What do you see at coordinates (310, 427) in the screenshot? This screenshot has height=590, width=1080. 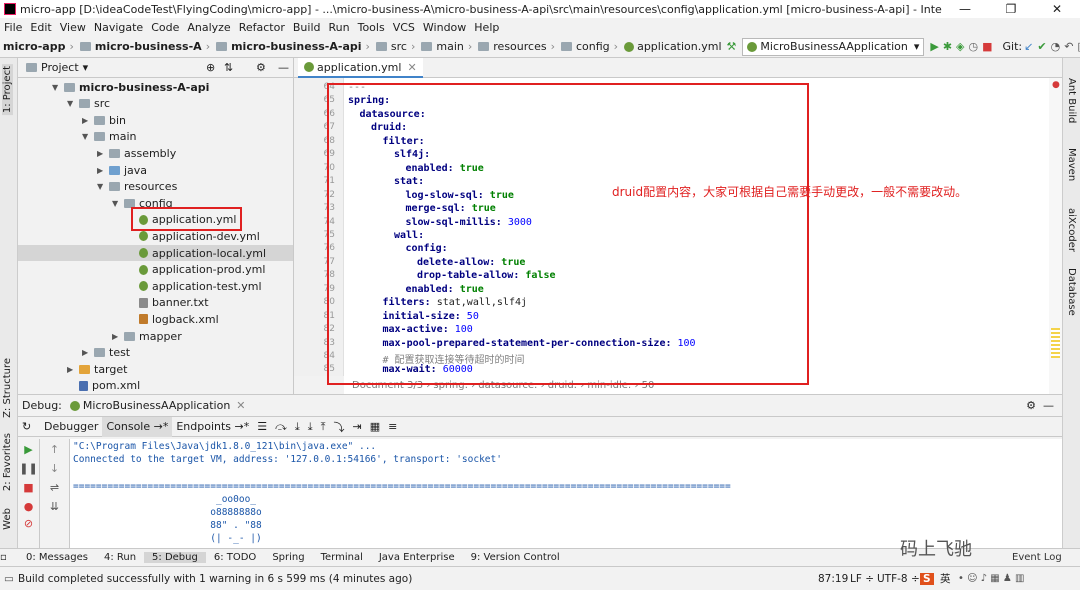 I see `force-step-into-icon: ⤓` at bounding box center [310, 427].